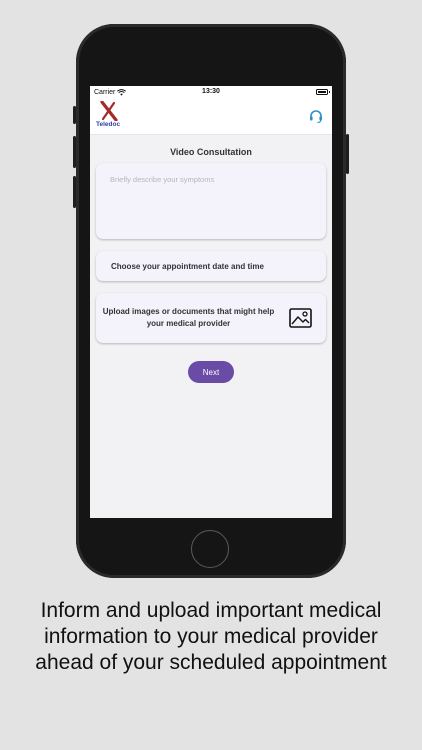 Image resolution: width=422 pixels, height=750 pixels. I want to click on carrier-label: Carrier, so click(105, 92).